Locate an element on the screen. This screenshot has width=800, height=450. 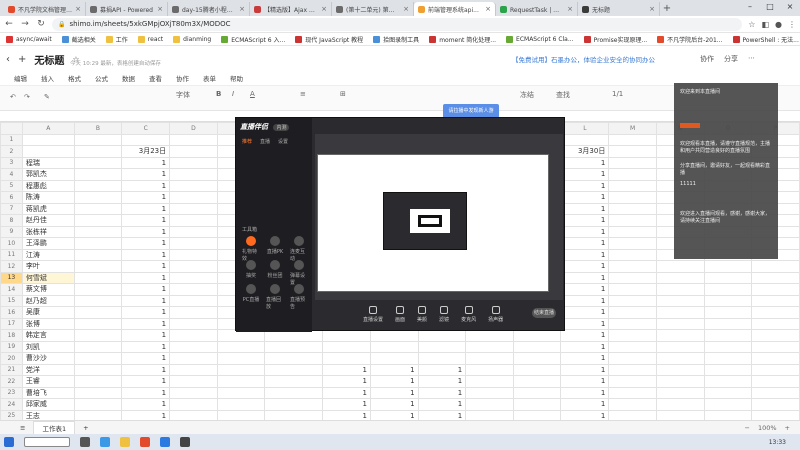
row-header: 22 is located at coordinates (11, 381).